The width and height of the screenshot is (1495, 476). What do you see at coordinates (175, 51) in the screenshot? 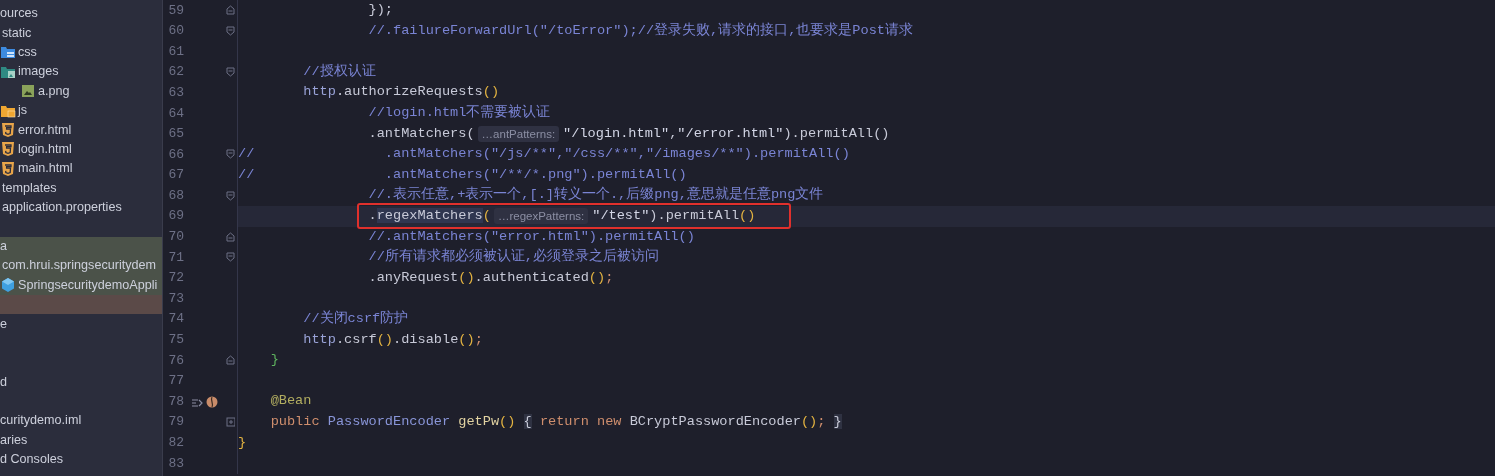
I see `line-number: 61` at bounding box center [175, 51].